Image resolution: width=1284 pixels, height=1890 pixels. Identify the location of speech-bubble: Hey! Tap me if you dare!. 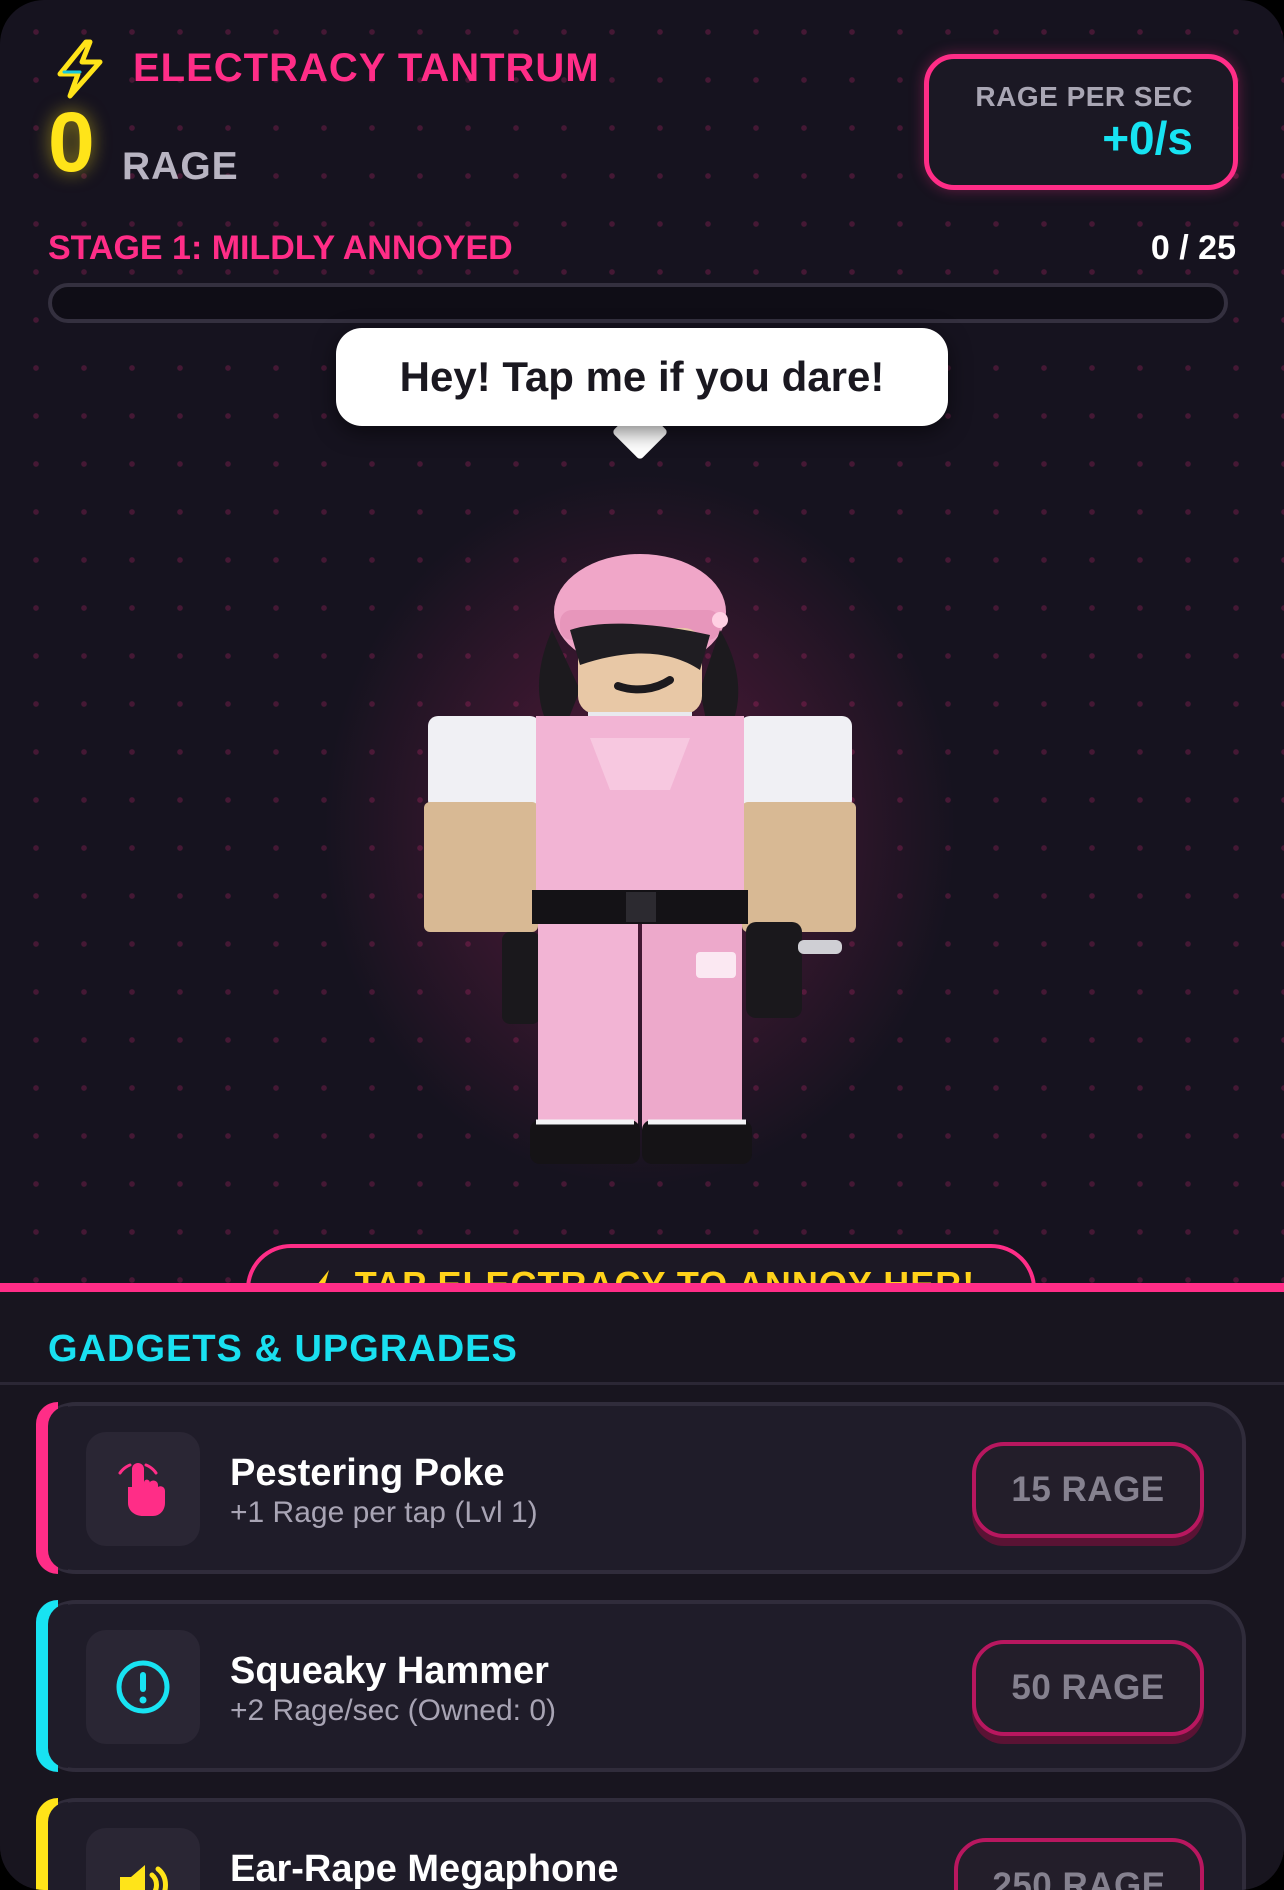
(642, 377).